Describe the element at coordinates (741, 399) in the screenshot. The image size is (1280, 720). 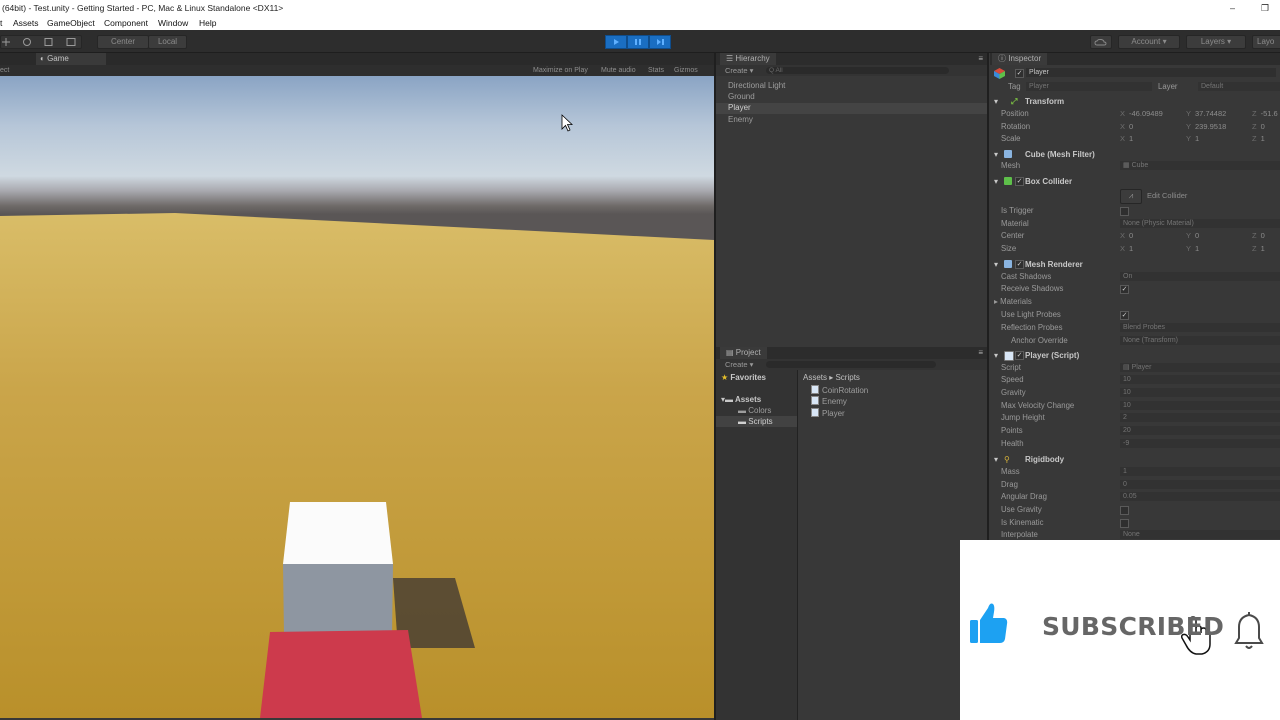
I see `assets-folder: ▾▬ Assets` at that location.